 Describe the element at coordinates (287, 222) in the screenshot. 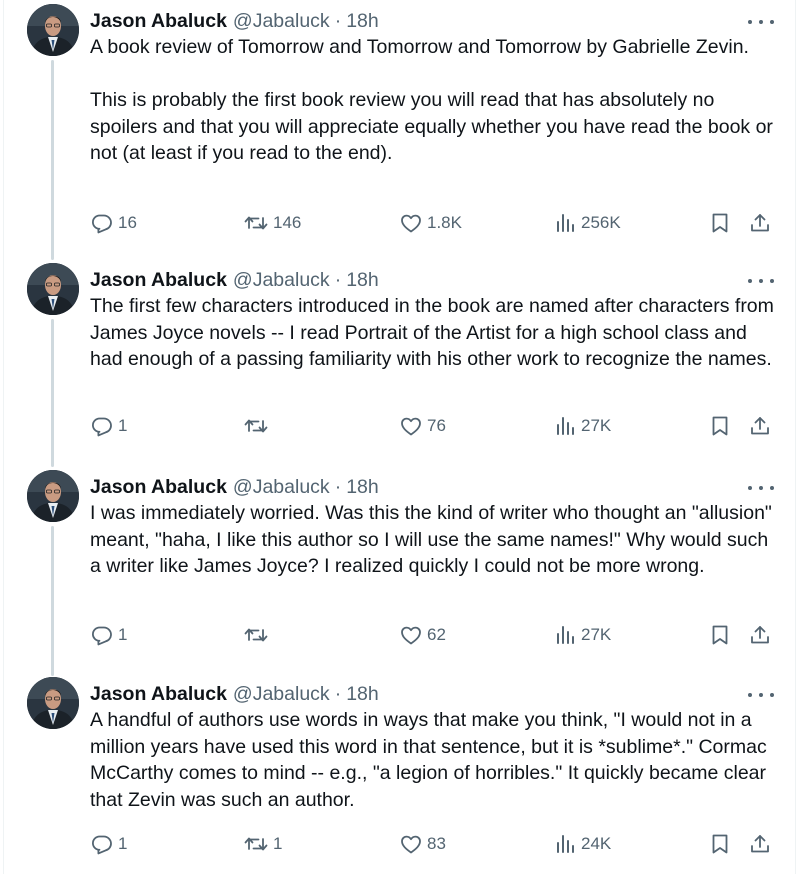

I see `retweet-count: 146` at that location.